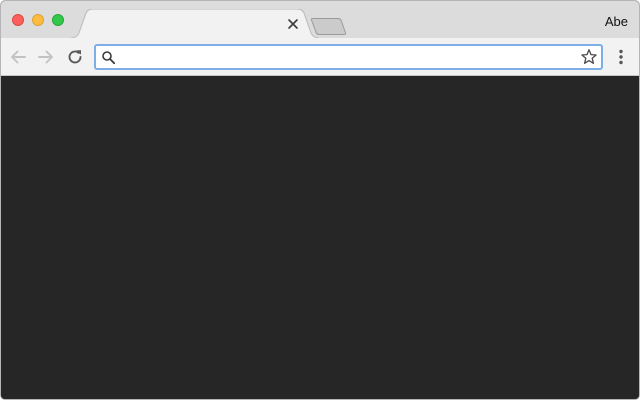 The height and width of the screenshot is (400, 640). I want to click on star-outline-icon, so click(589, 57).